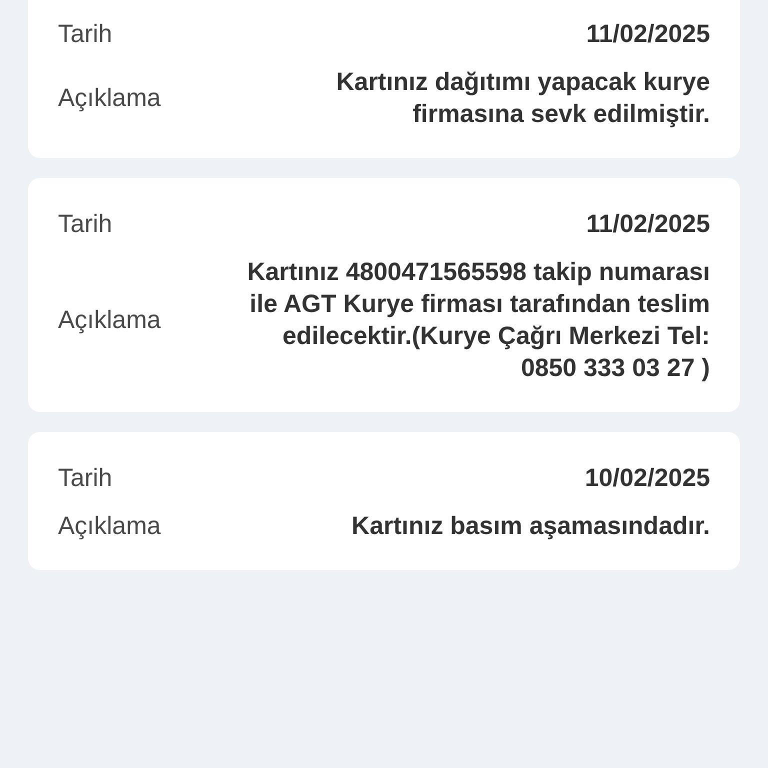 This screenshot has width=768, height=768. Describe the element at coordinates (647, 478) in the screenshot. I see `date-value: 10/02/2025` at that location.